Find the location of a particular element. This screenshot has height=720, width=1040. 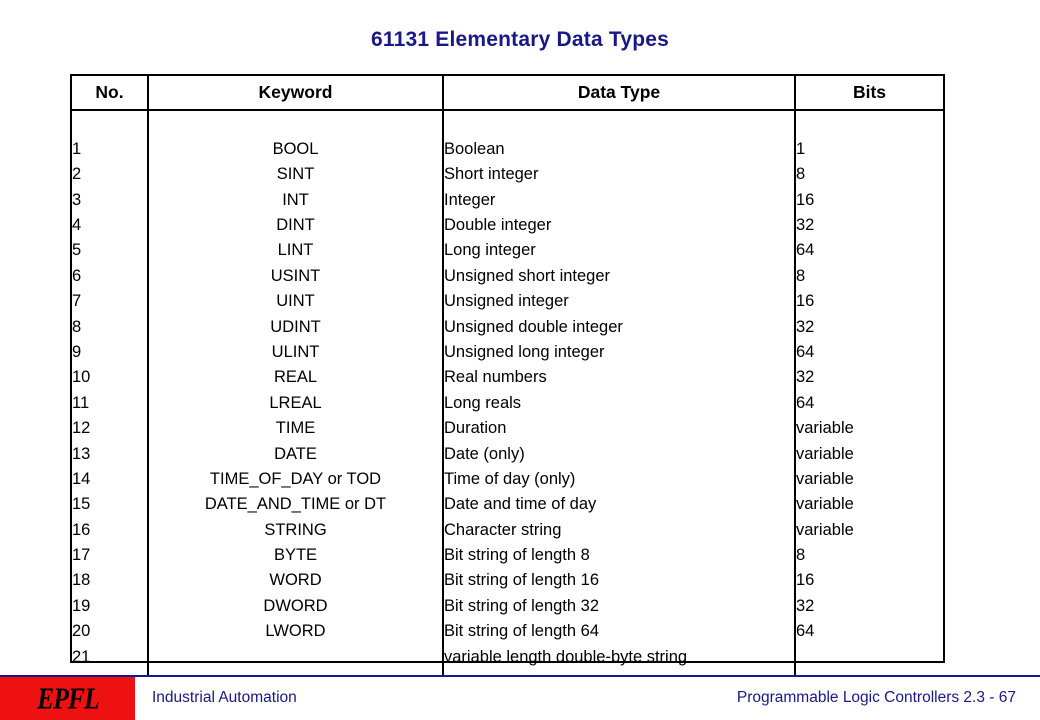

cell-no: 12 is located at coordinates (110, 428).